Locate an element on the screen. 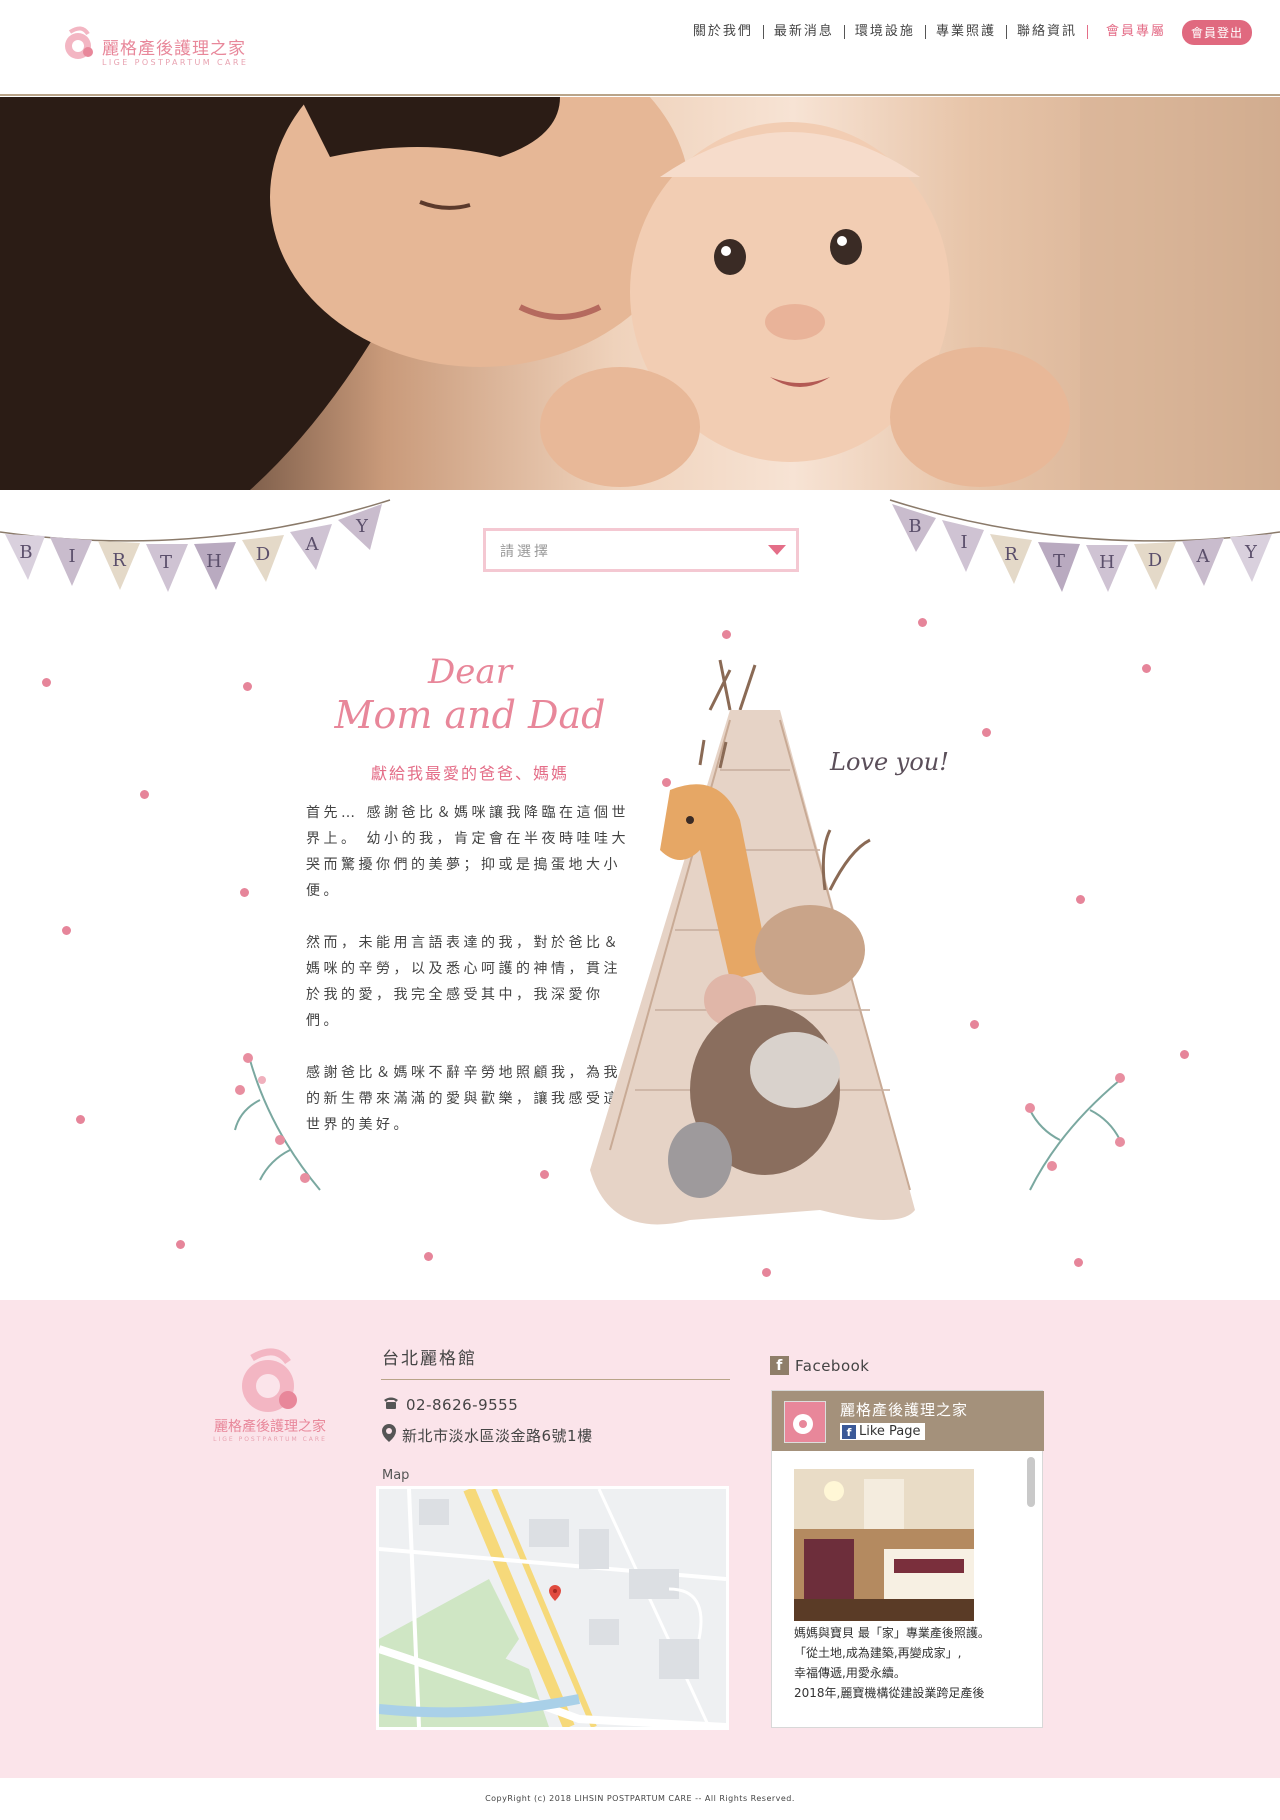  facebook-heading: f Facebook is located at coordinates (819, 1365).